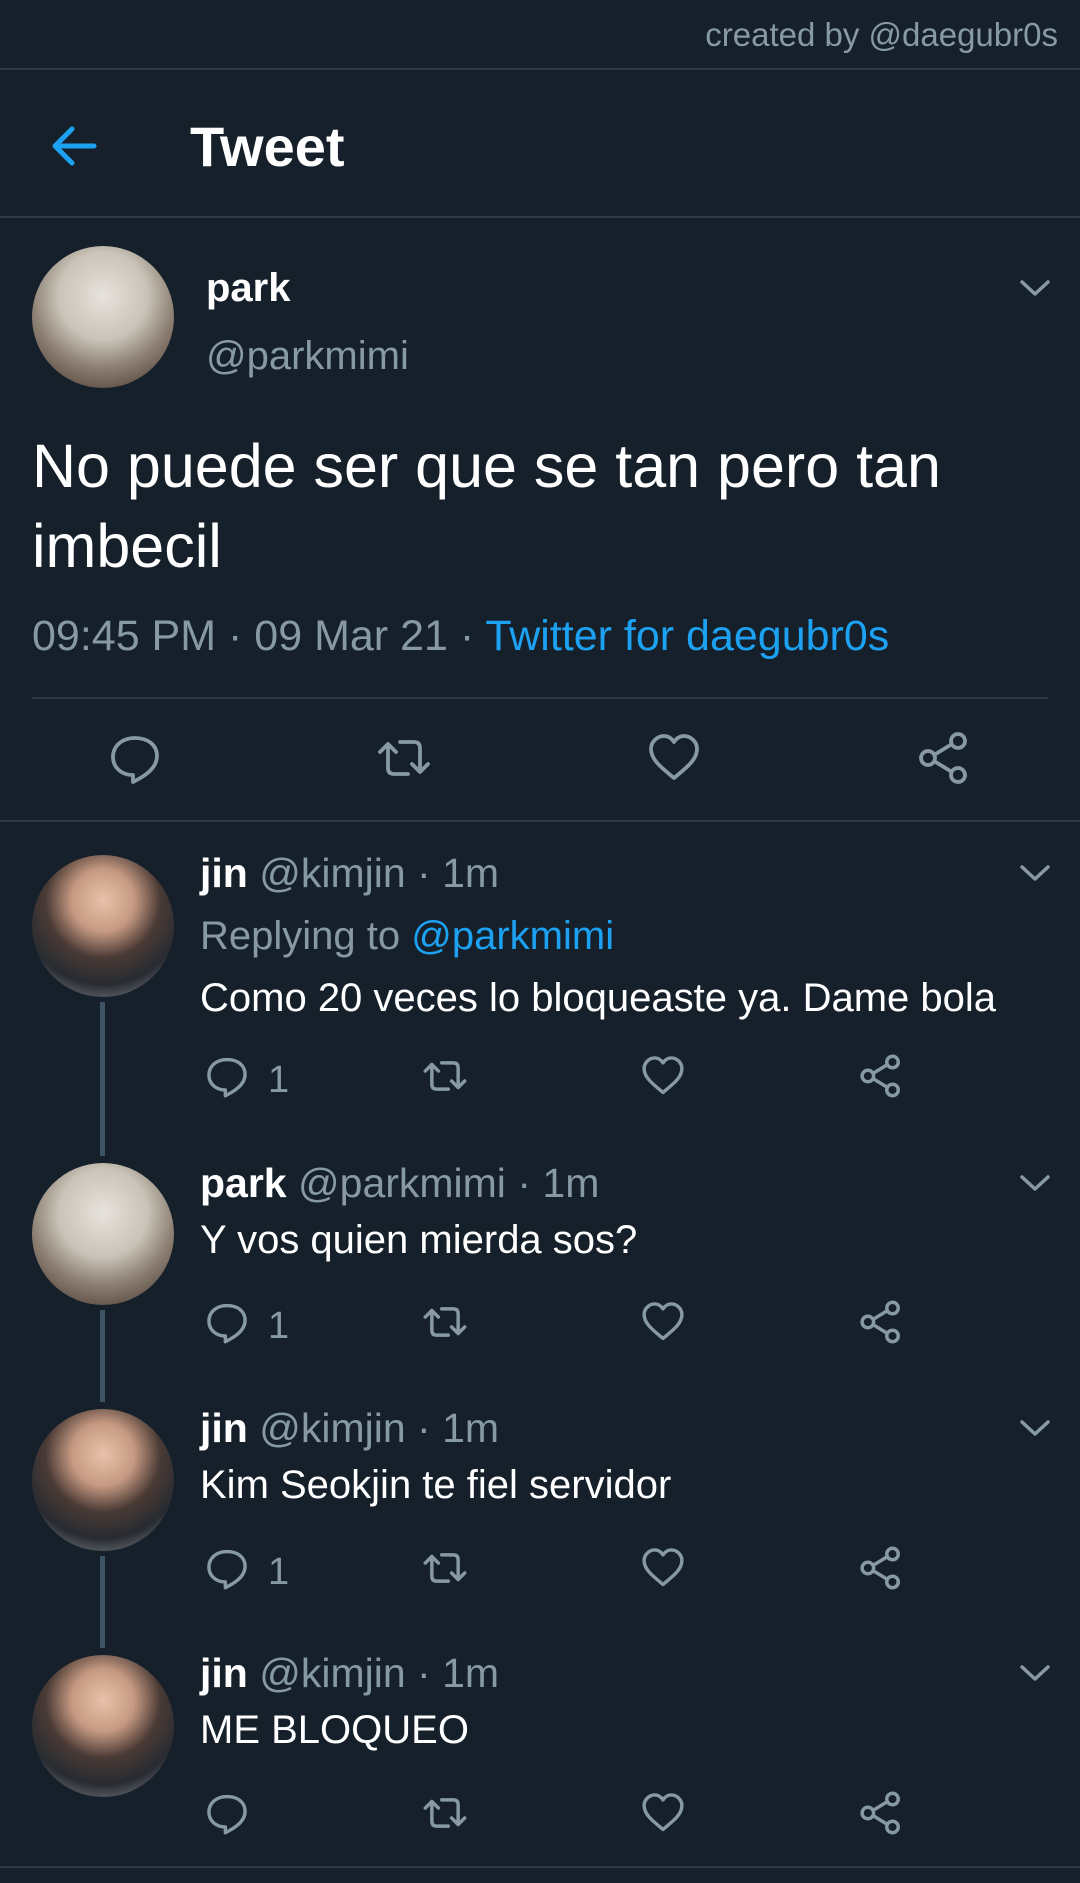 The image size is (1080, 1883). Describe the element at coordinates (124, 636) in the screenshot. I see `tweet-time: 09:45 PM` at that location.